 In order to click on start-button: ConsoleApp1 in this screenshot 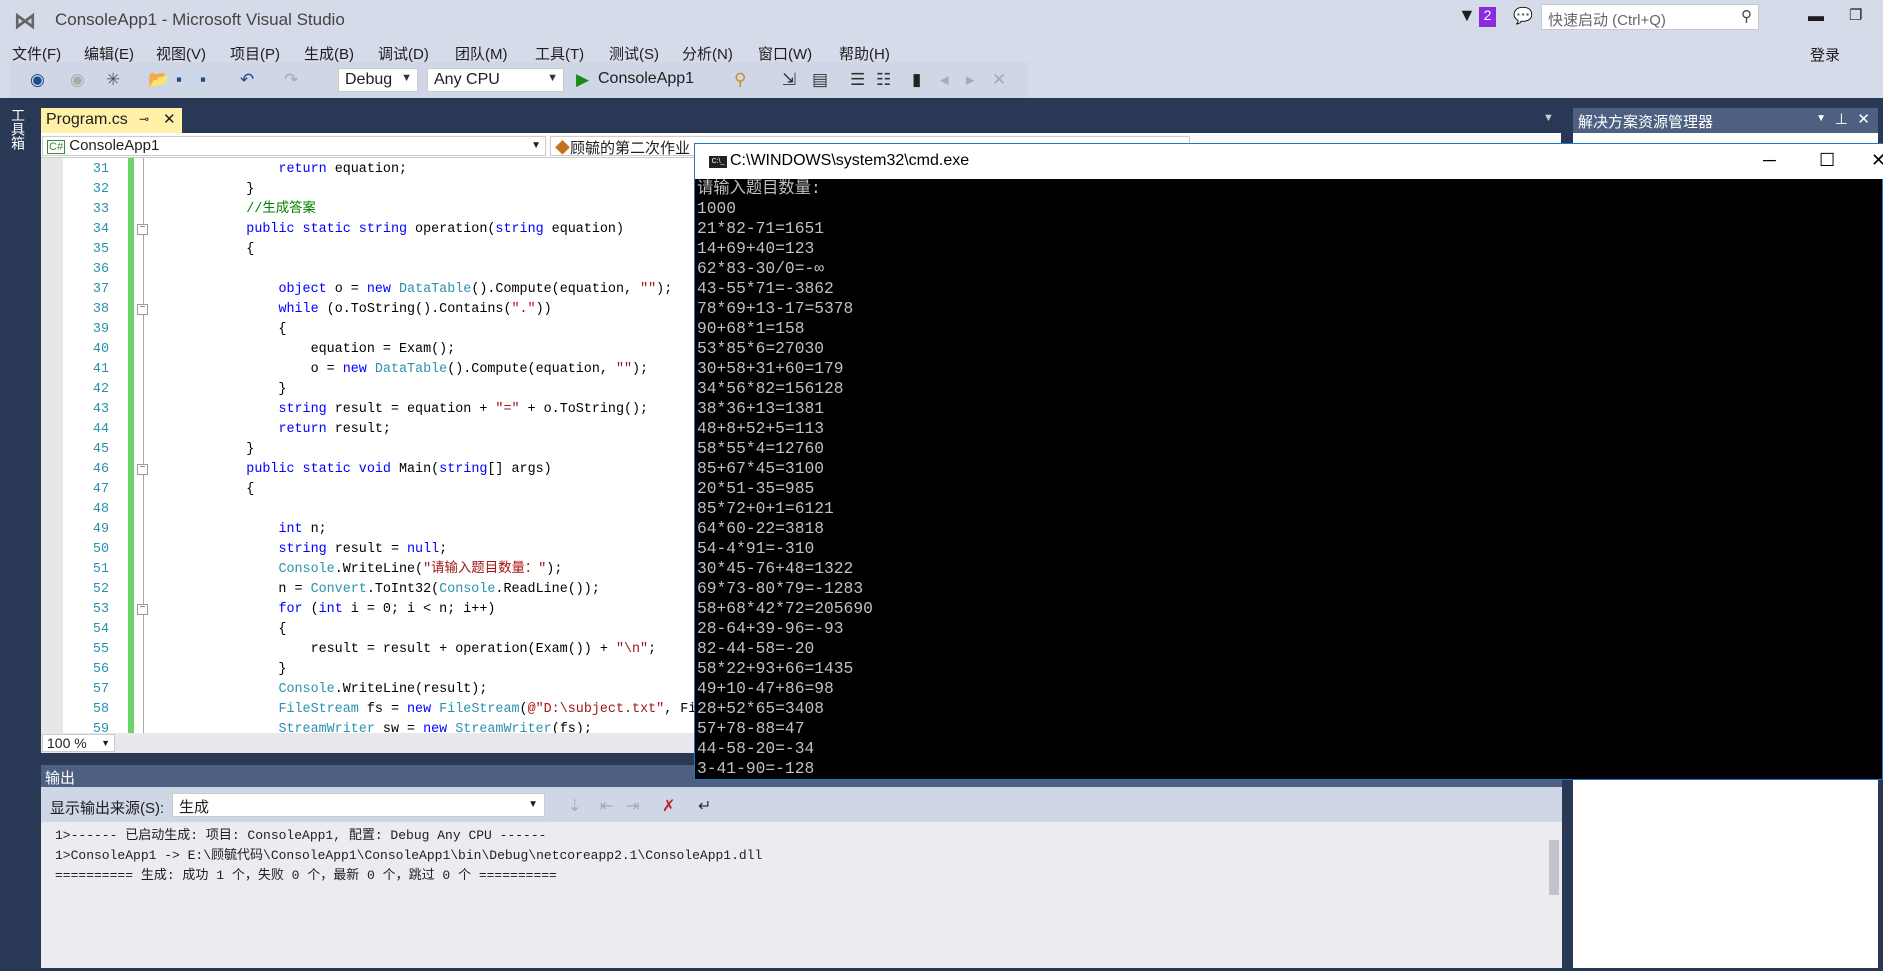, I will do `click(646, 79)`.